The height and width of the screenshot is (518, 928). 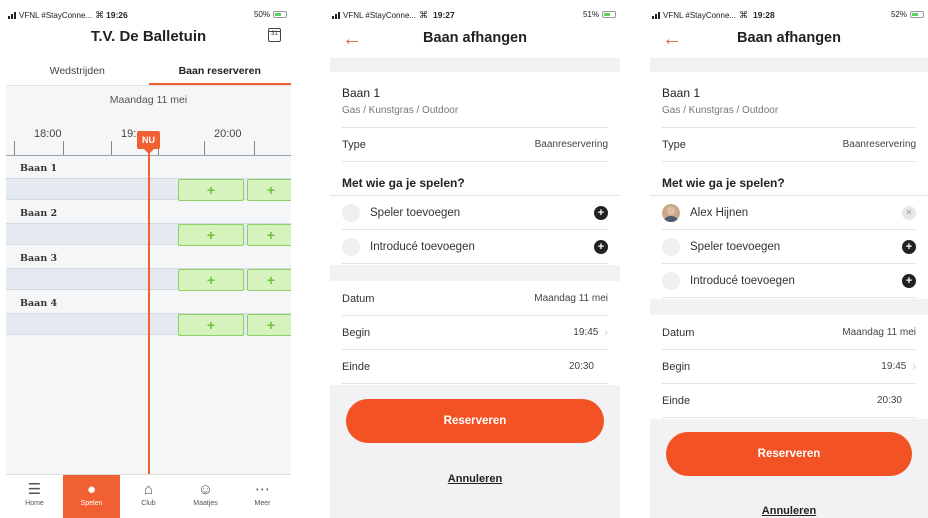 What do you see at coordinates (262, 489) in the screenshot?
I see `more-dots-icon: ⋯` at bounding box center [262, 489].